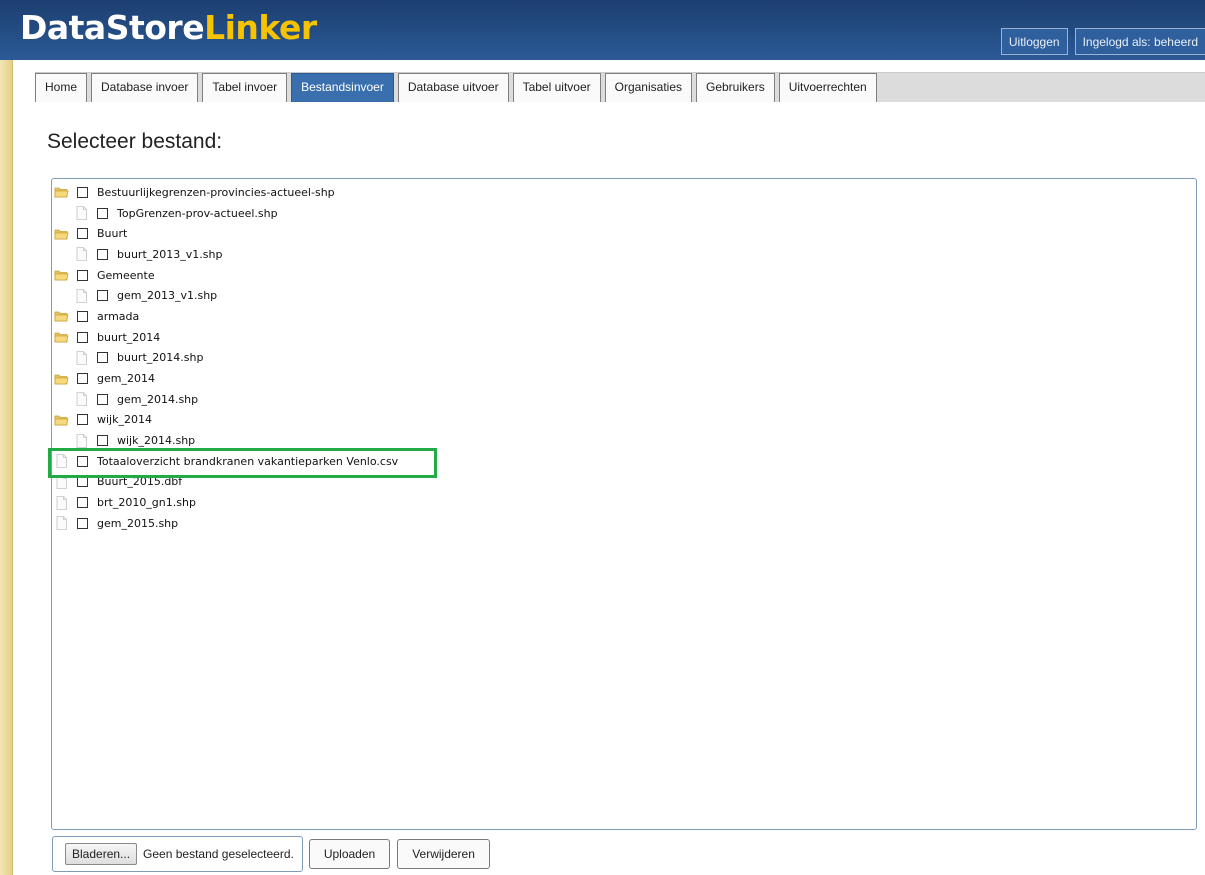 The height and width of the screenshot is (875, 1205). Describe the element at coordinates (225, 254) in the screenshot. I see `tree-file-row: buurt_2013_v1.shp` at that location.